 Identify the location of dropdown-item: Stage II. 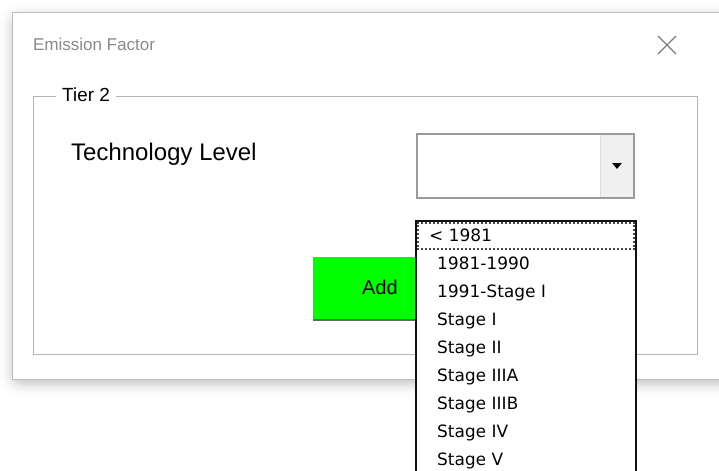
(526, 348).